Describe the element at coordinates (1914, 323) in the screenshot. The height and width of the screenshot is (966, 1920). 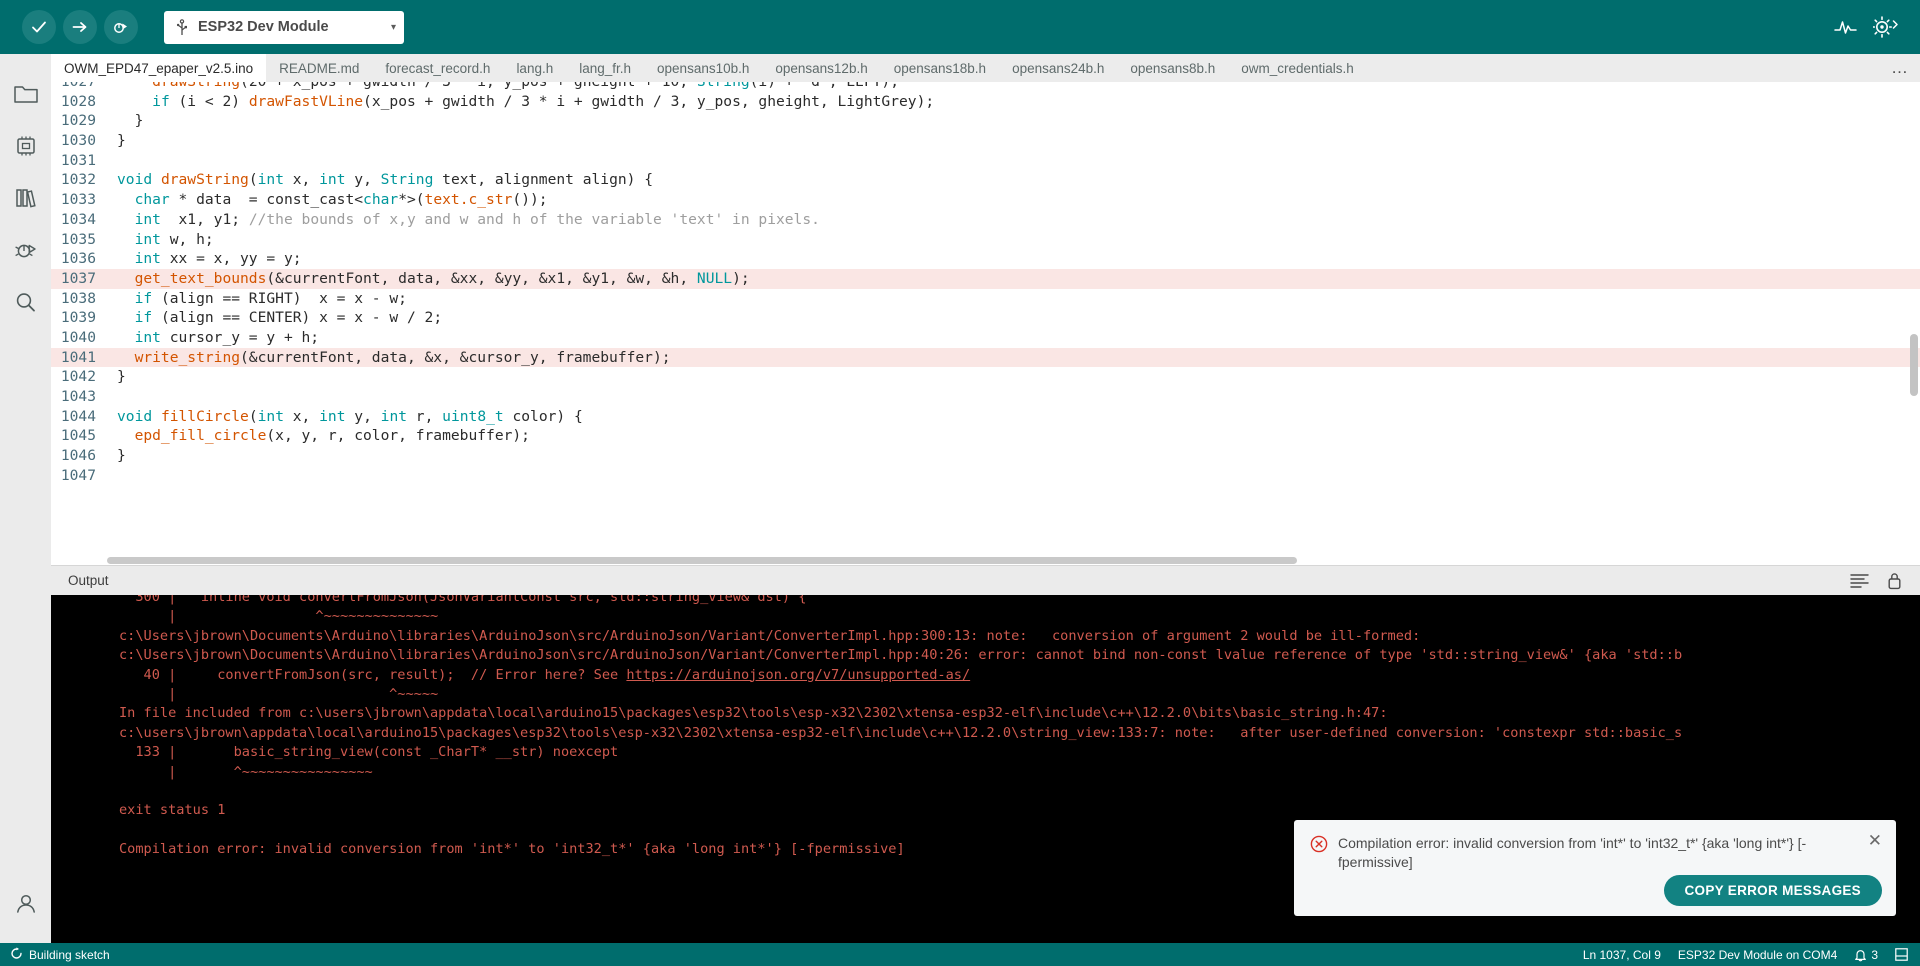
I see `editor-vertical-scrollbar` at that location.